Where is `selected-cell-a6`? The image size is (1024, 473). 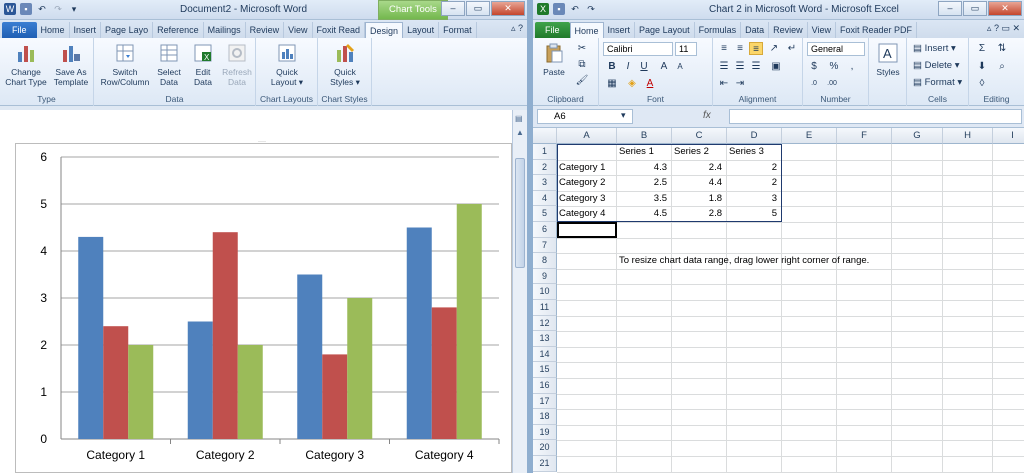 selected-cell-a6 is located at coordinates (587, 230).